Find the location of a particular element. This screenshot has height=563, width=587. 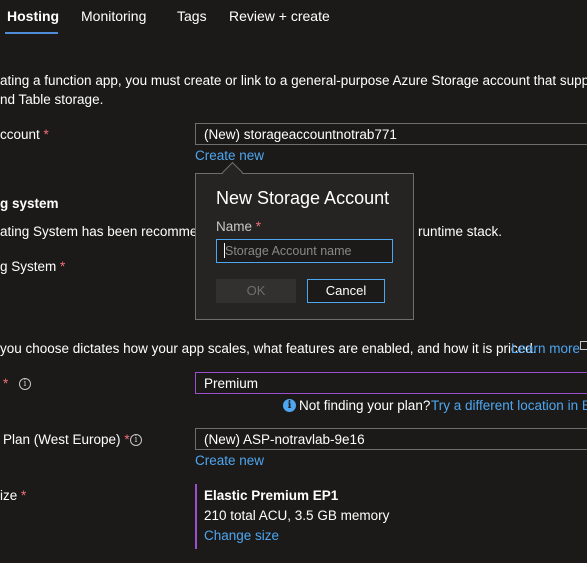

os-description-left: ating System has been recommen is located at coordinates (102, 231).